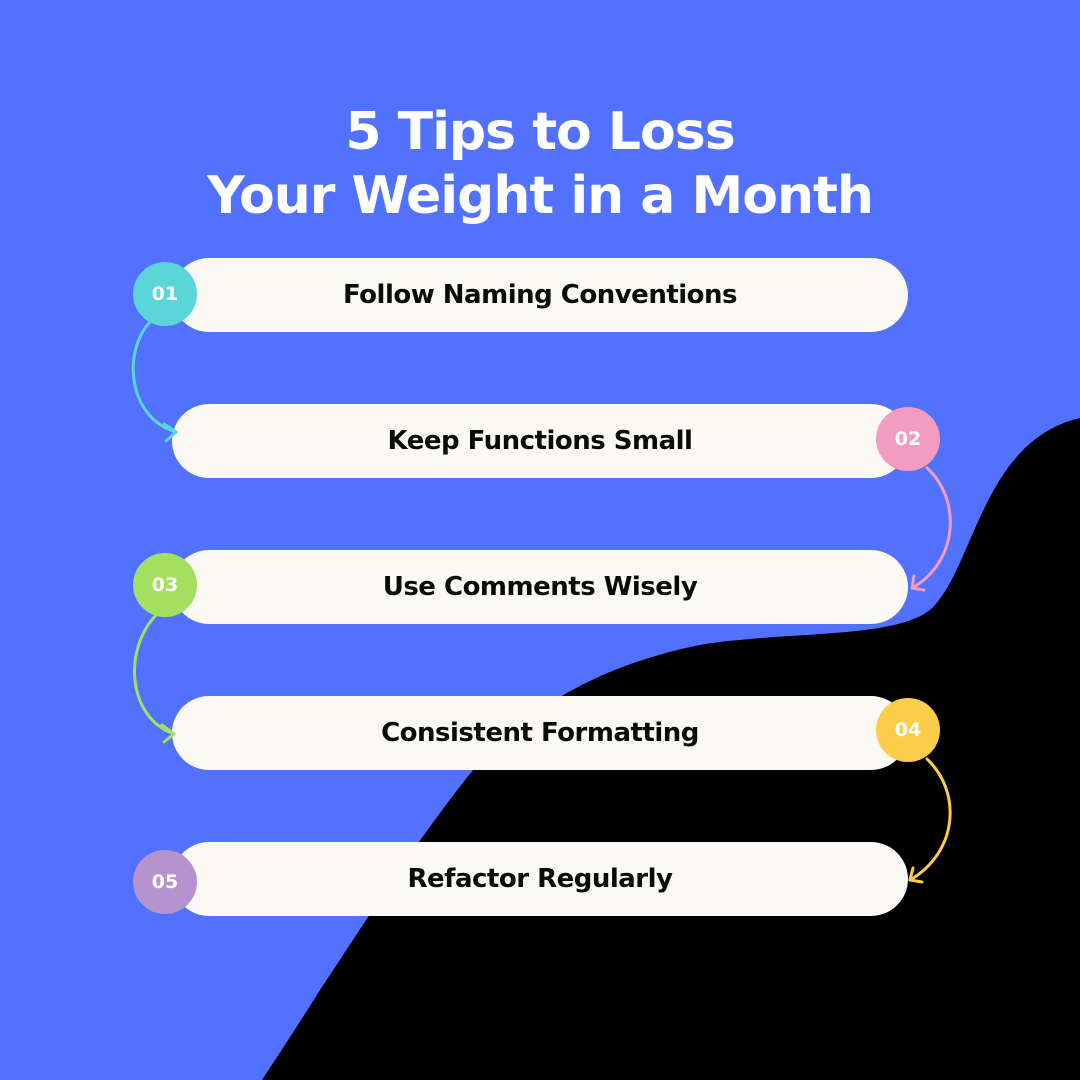  I want to click on step-card-1: Follow Naming Conventions, so click(540, 295).